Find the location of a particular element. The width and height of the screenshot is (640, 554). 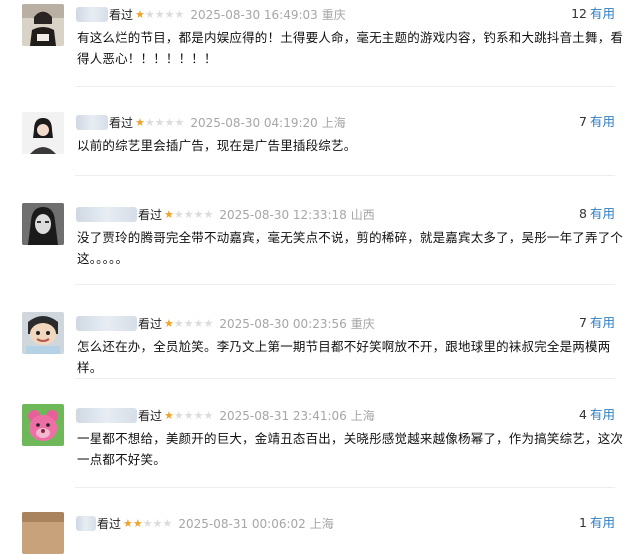

useful-vote: 1 有用 is located at coordinates (597, 523).